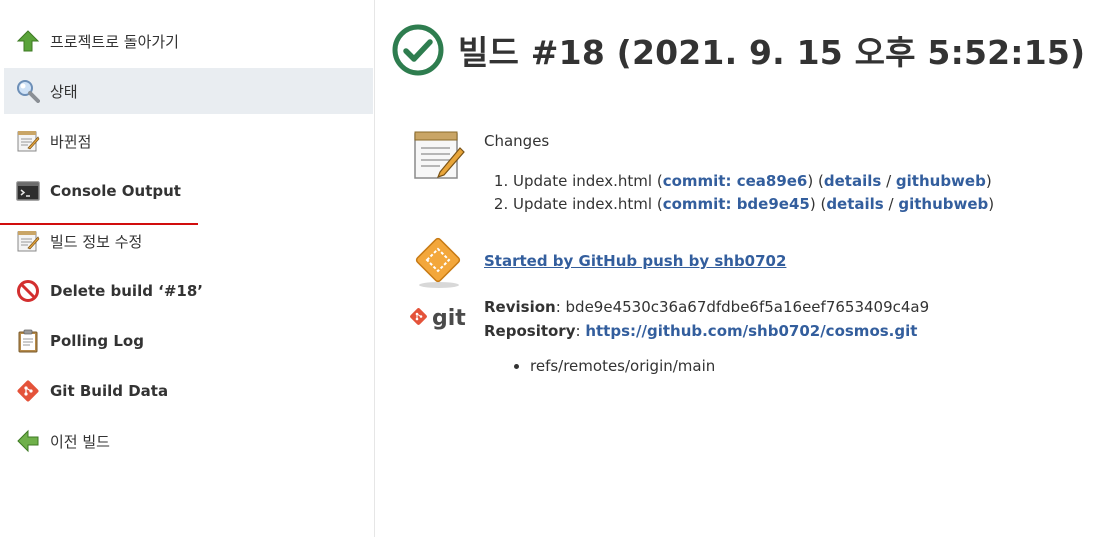 The width and height of the screenshot is (1102, 537). I want to click on repository-link: https://github.com/shb0702/cosmos.git, so click(751, 331).